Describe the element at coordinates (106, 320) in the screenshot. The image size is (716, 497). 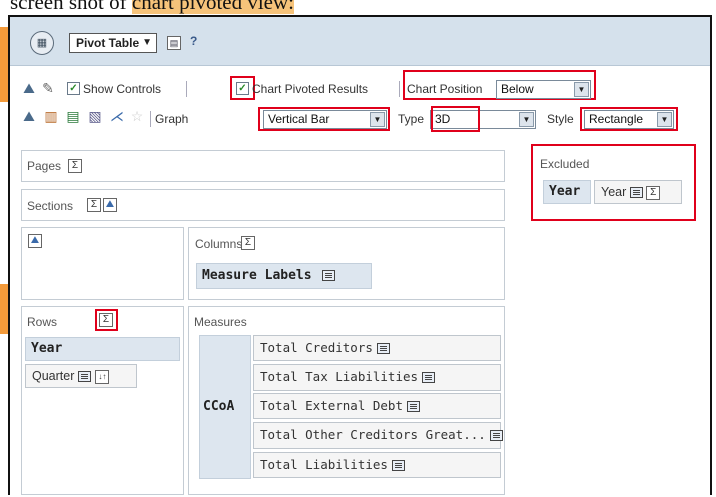
I see `highlight-rows-sigma` at that location.